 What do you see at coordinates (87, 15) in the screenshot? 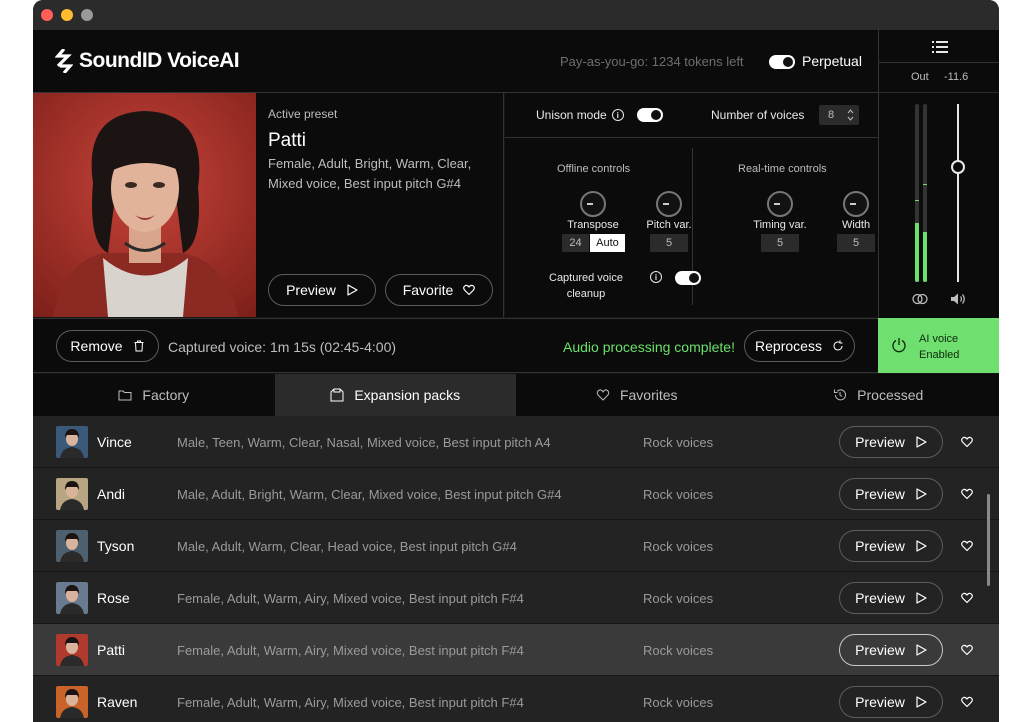
I see `zoom-window-button` at bounding box center [87, 15].